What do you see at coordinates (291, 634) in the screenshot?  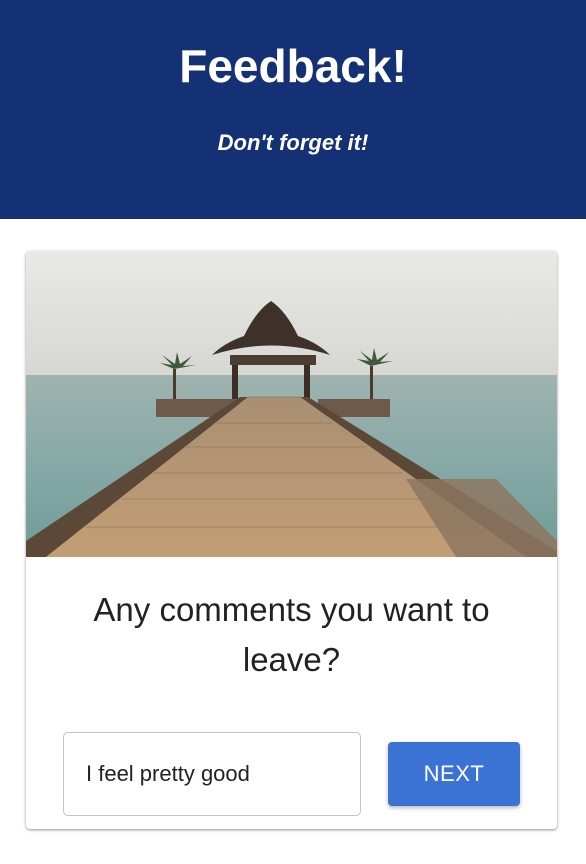 I see `comment-question: Any comments you want to leave?` at bounding box center [291, 634].